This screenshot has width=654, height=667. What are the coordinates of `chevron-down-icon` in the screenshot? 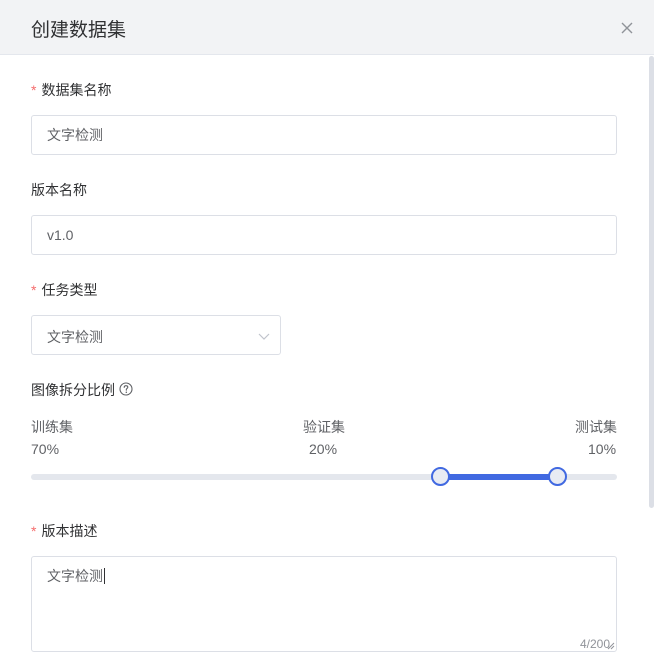 It's located at (264, 336).